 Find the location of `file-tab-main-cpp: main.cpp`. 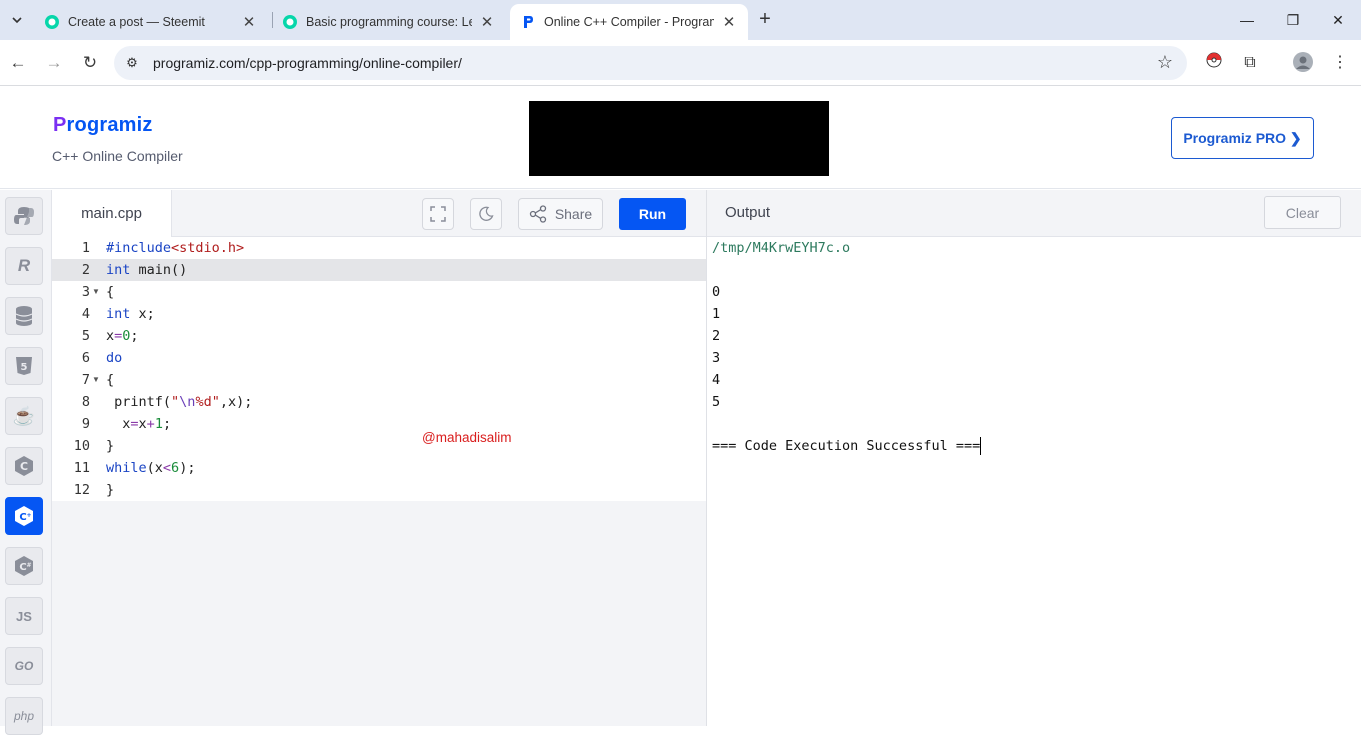

file-tab-main-cpp: main.cpp is located at coordinates (112, 213).